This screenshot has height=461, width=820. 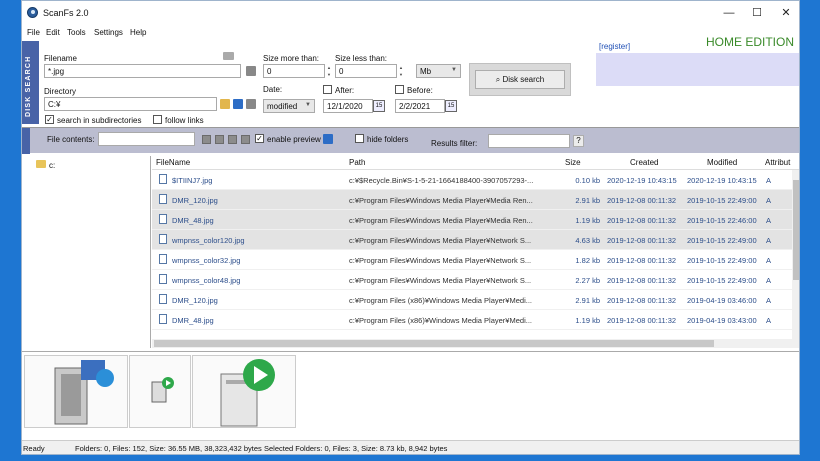 What do you see at coordinates (157, 119) in the screenshot?
I see `follow-links-checkbox` at bounding box center [157, 119].